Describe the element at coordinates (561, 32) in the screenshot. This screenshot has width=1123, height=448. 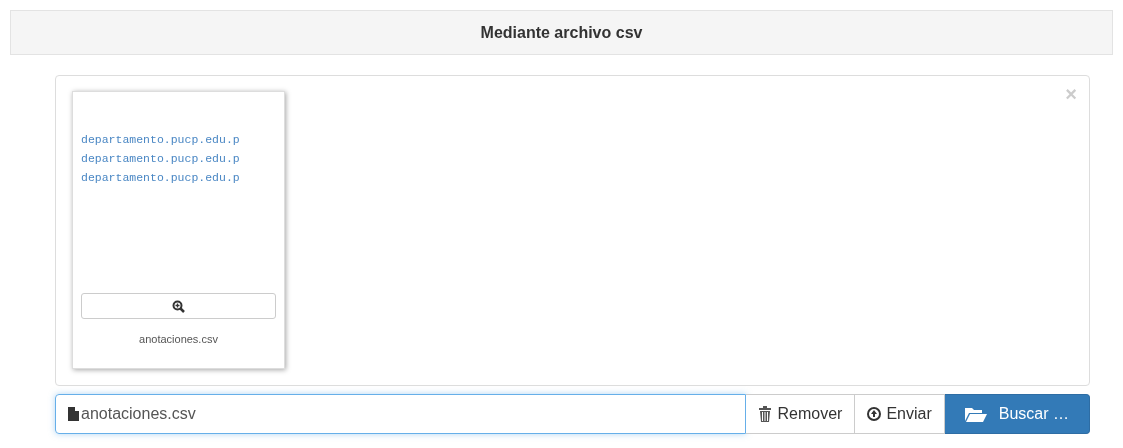
I see `panel-title: Mediante archivo csv` at that location.